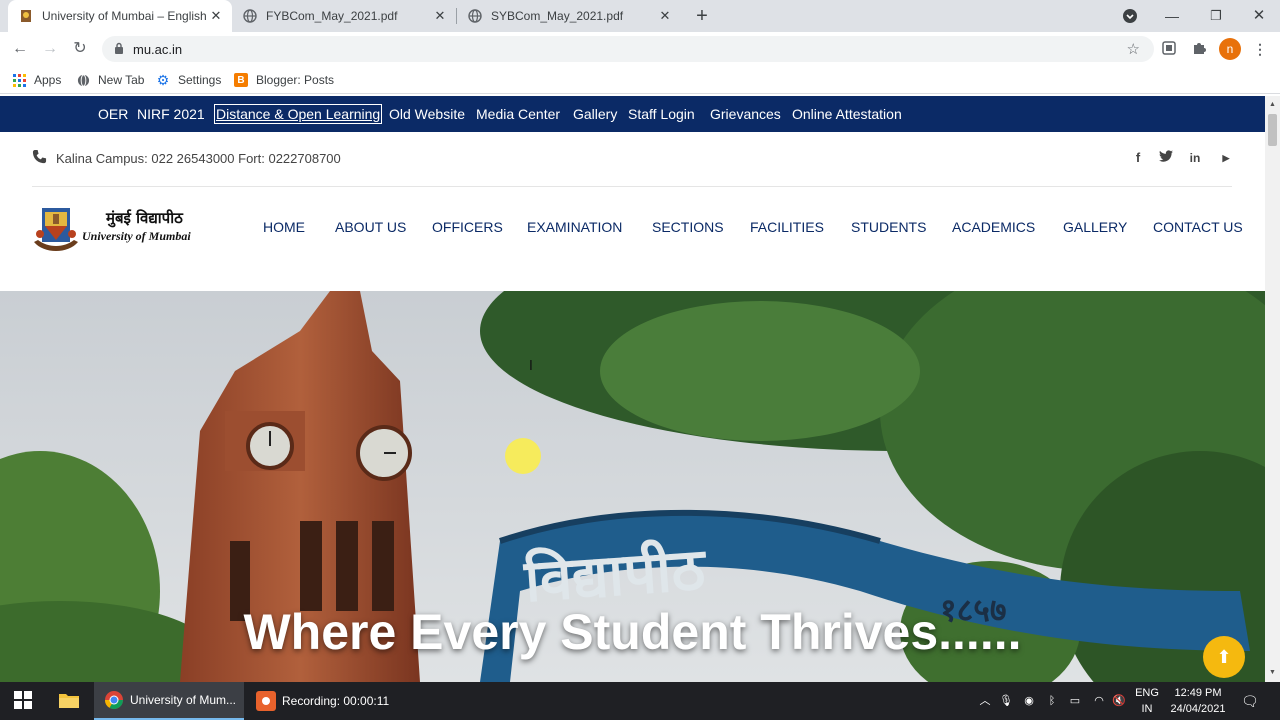 The height and width of the screenshot is (720, 1280). I want to click on region-indicator: IN, so click(1147, 709).